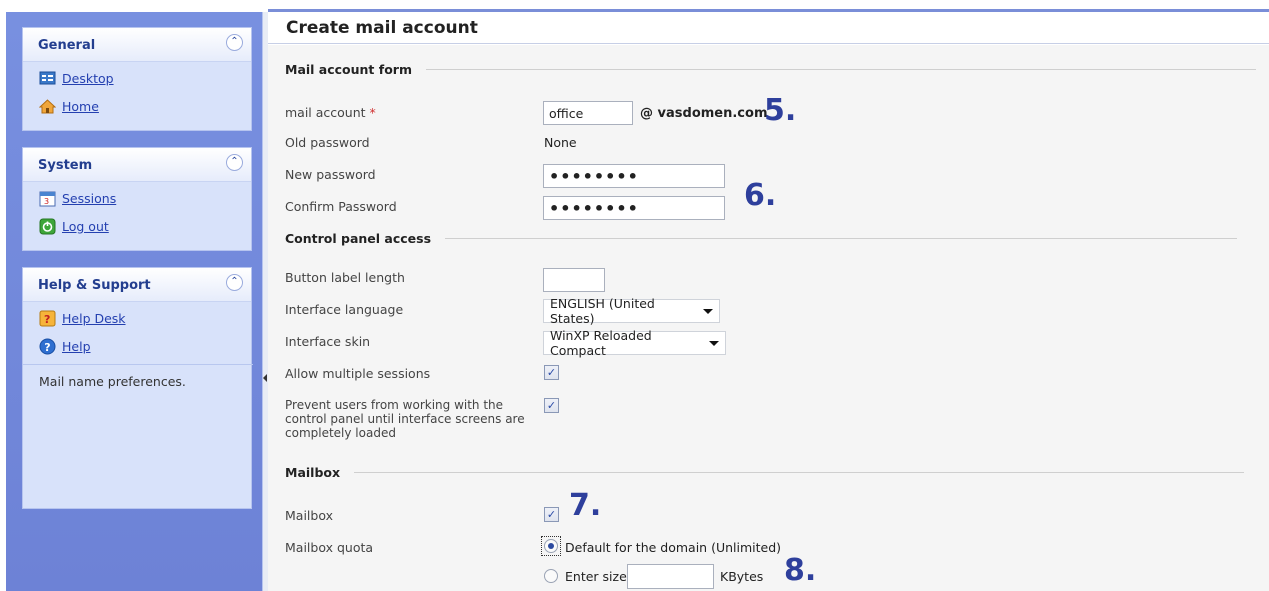  Describe the element at coordinates (551, 514) in the screenshot. I see `mailbox-checkbox: ✓` at that location.